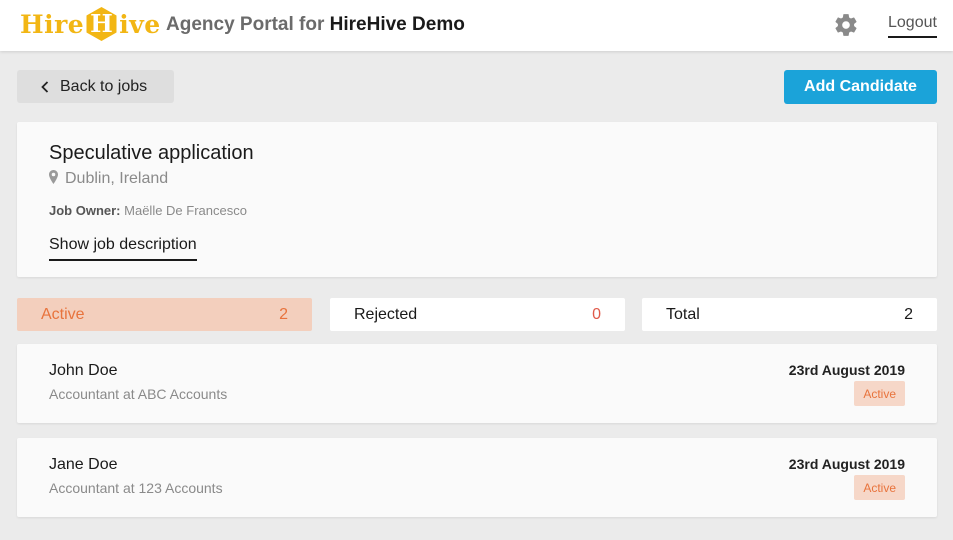 This screenshot has width=953, height=540. What do you see at coordinates (283, 314) in the screenshot?
I see `tab-active-count: 2` at bounding box center [283, 314].